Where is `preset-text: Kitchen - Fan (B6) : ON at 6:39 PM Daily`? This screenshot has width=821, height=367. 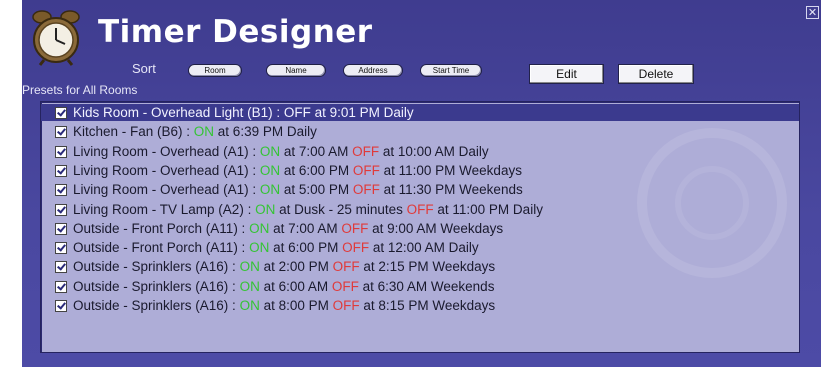 preset-text: Kitchen - Fan (B6) : ON at 6:39 PM Daily is located at coordinates (195, 131).